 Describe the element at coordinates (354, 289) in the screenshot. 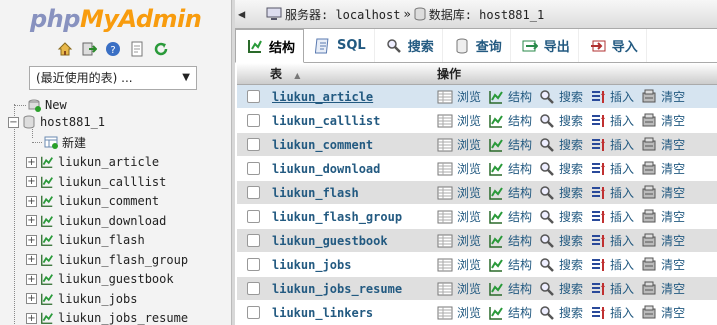

I see `table-name-link: liukun_jobs_resume` at that location.